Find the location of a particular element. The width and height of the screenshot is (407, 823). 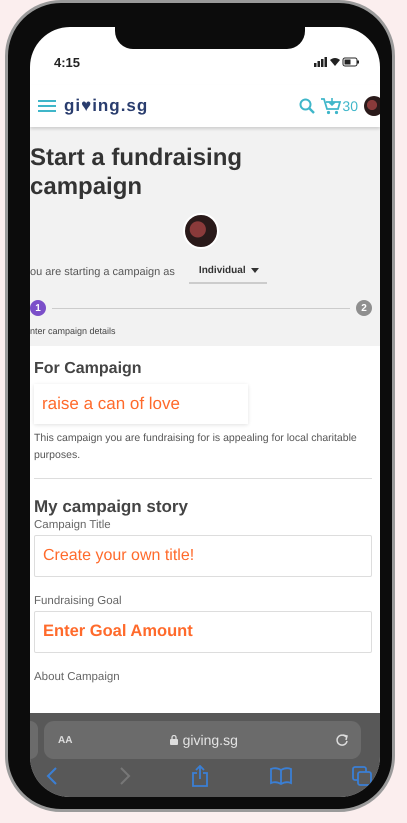

address-bar: AA giving.sg is located at coordinates (202, 740).